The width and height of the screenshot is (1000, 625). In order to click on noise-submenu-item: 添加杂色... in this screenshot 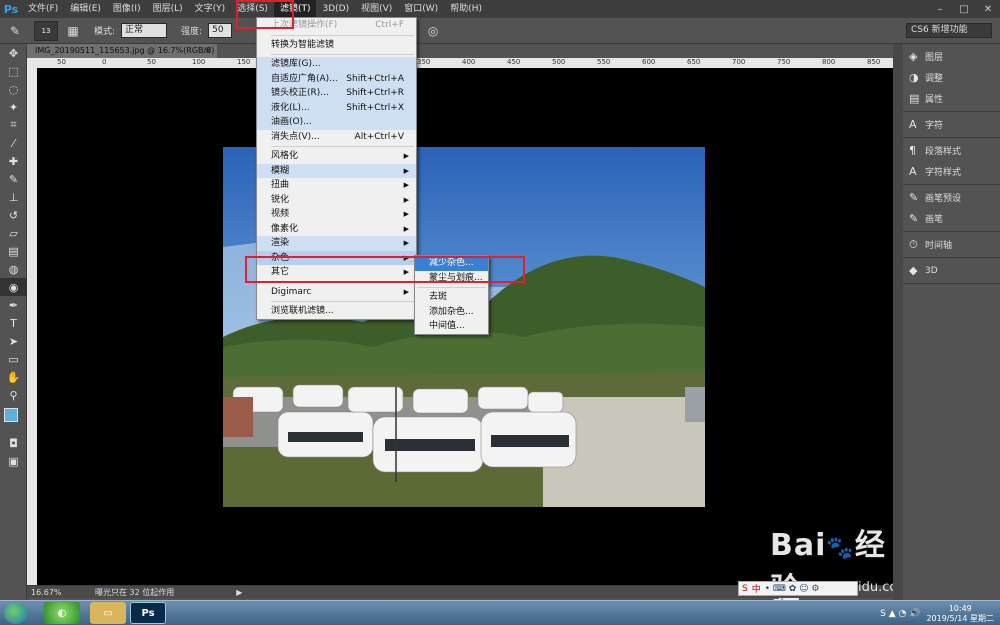, I will do `click(451, 312)`.